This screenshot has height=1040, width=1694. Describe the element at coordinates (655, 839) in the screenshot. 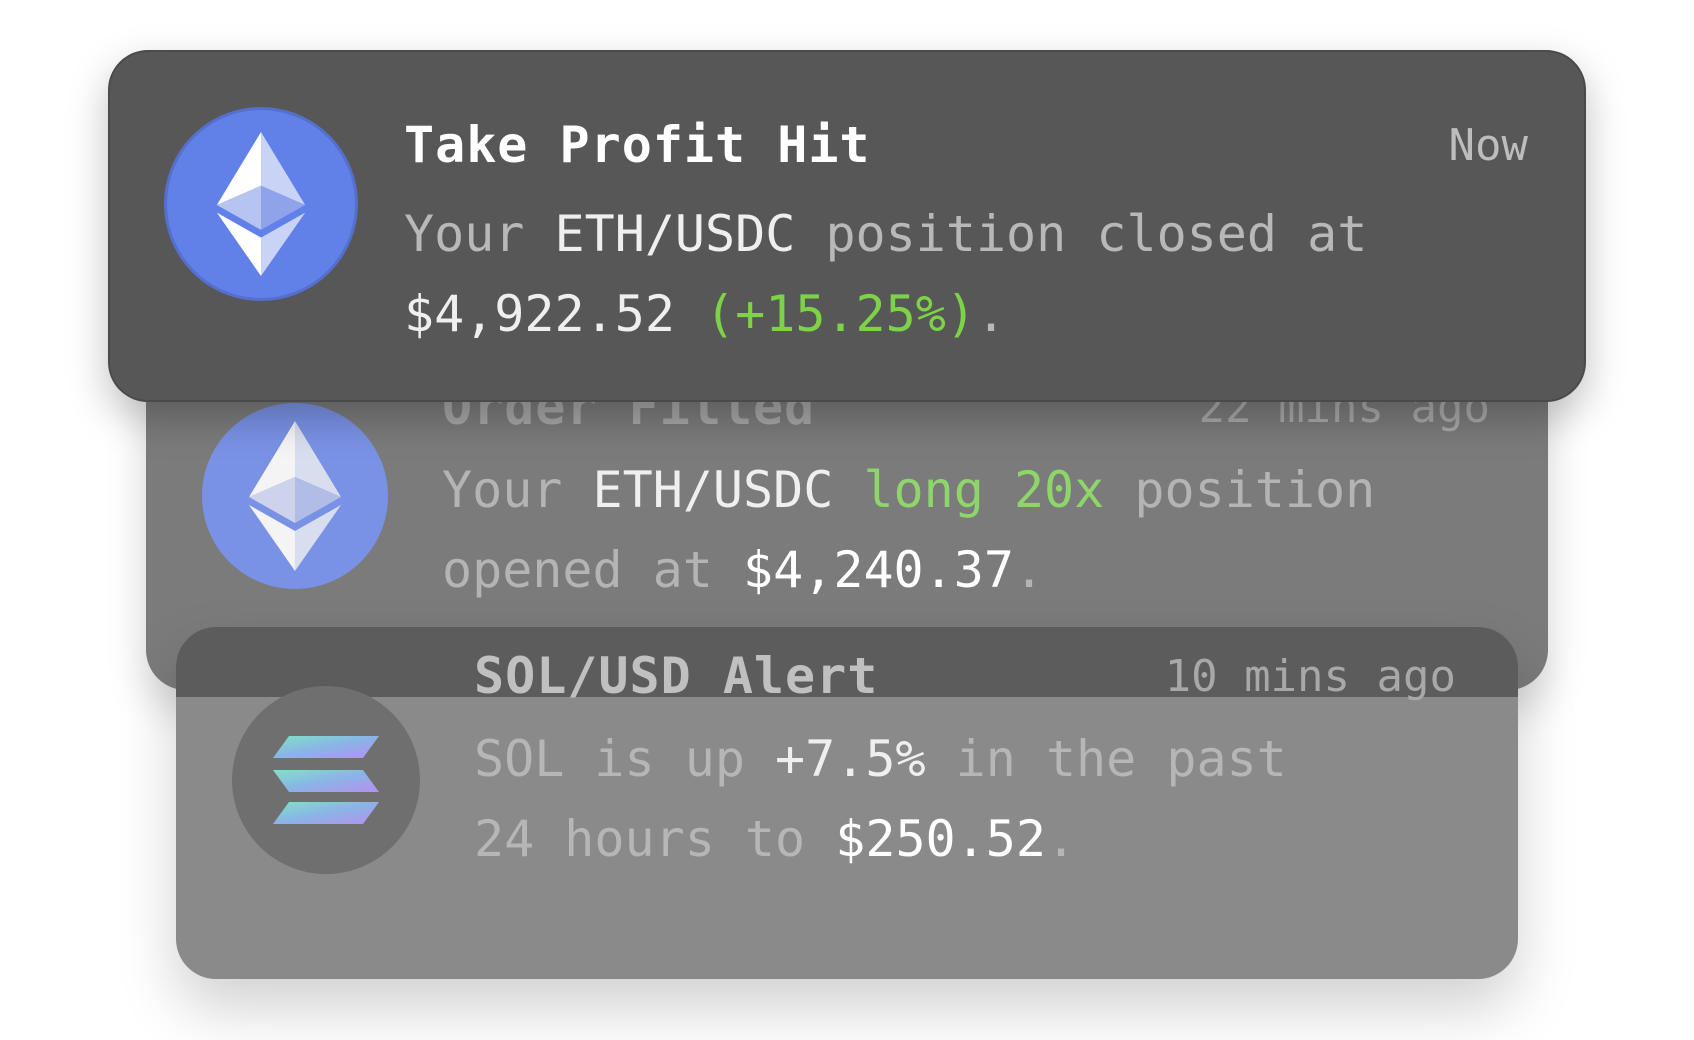

I see `body-text: 24 hours to` at that location.